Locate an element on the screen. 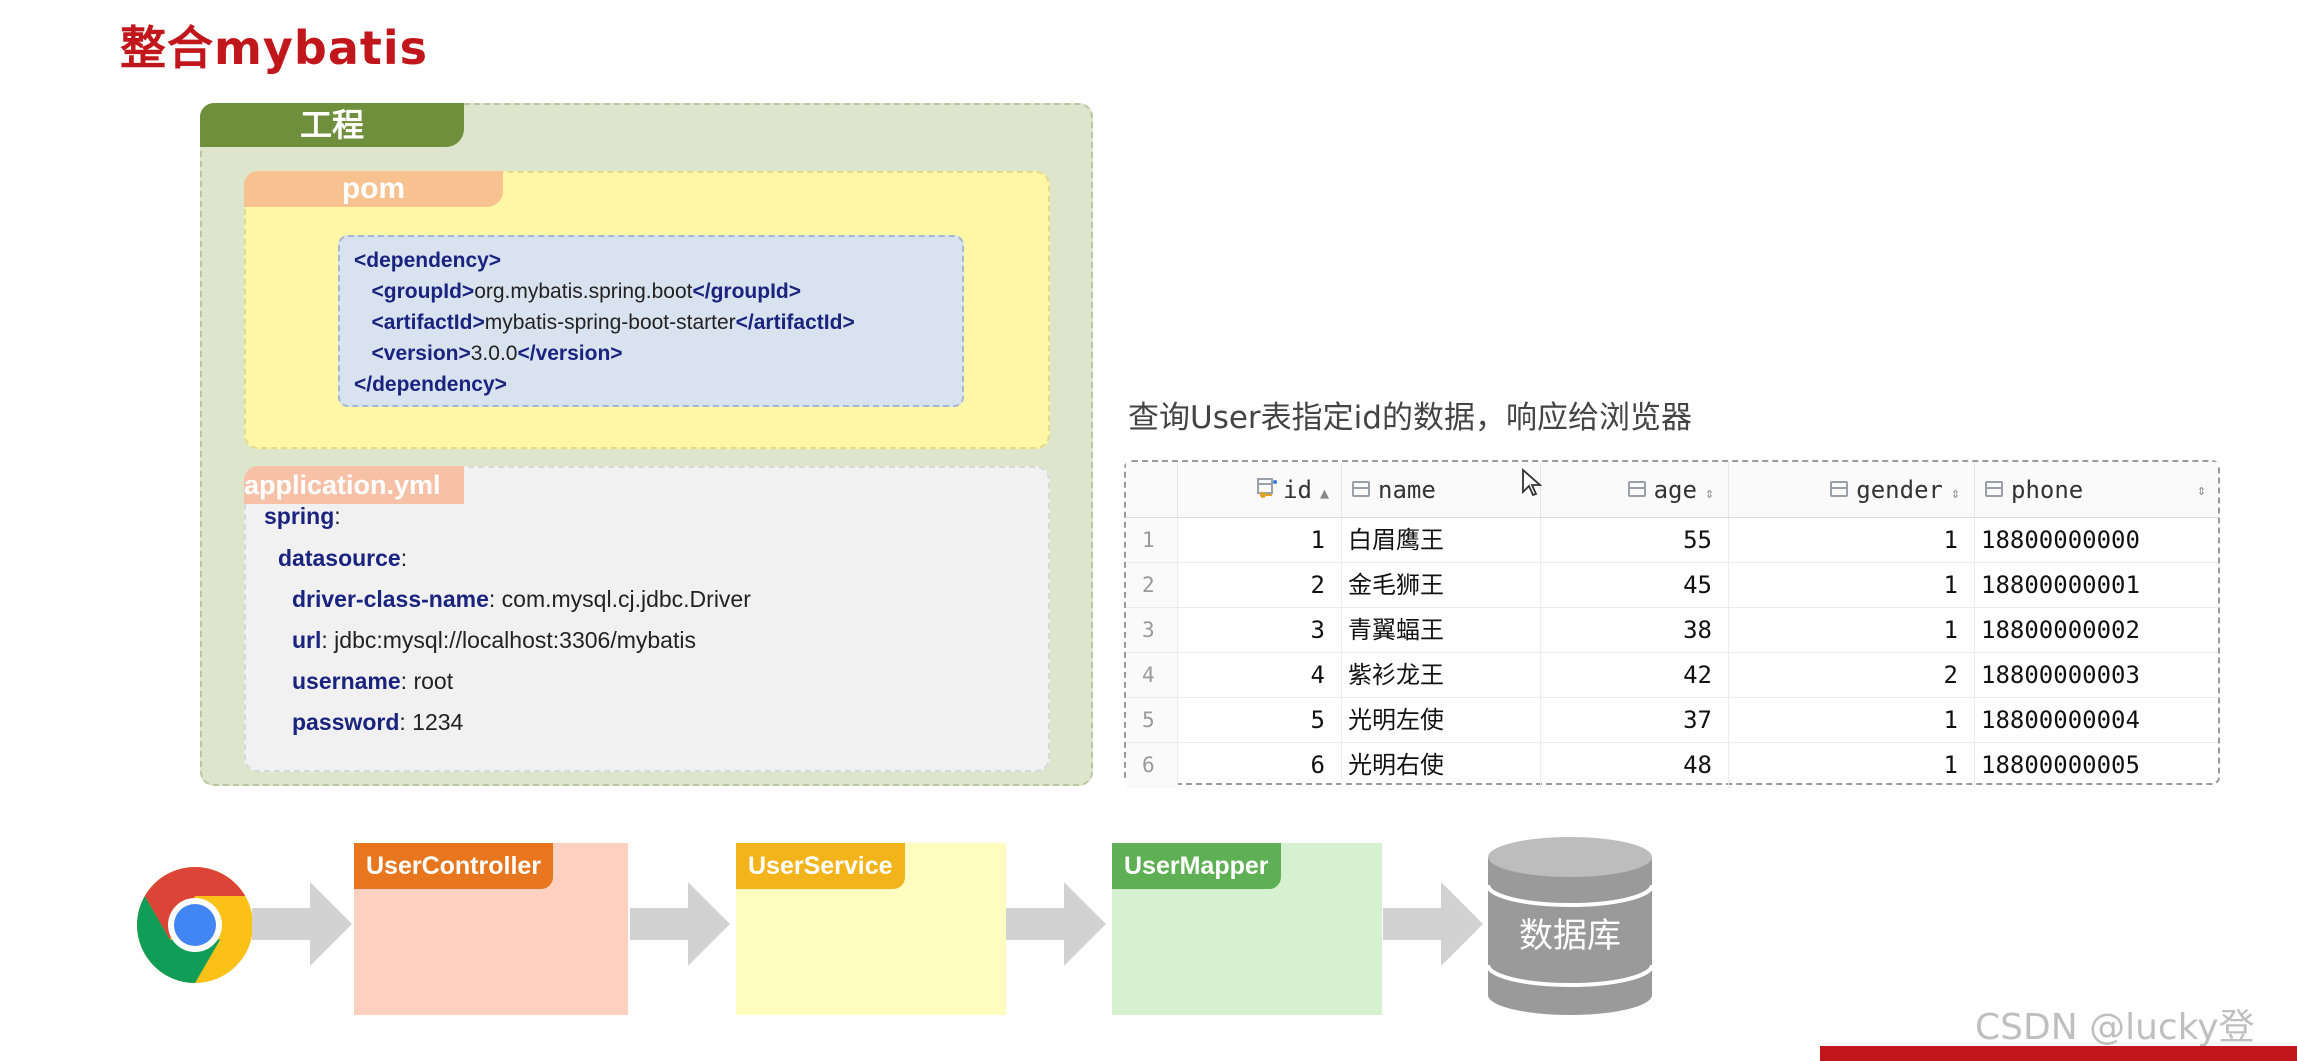  yml-line: username: root is located at coordinates (372, 681).